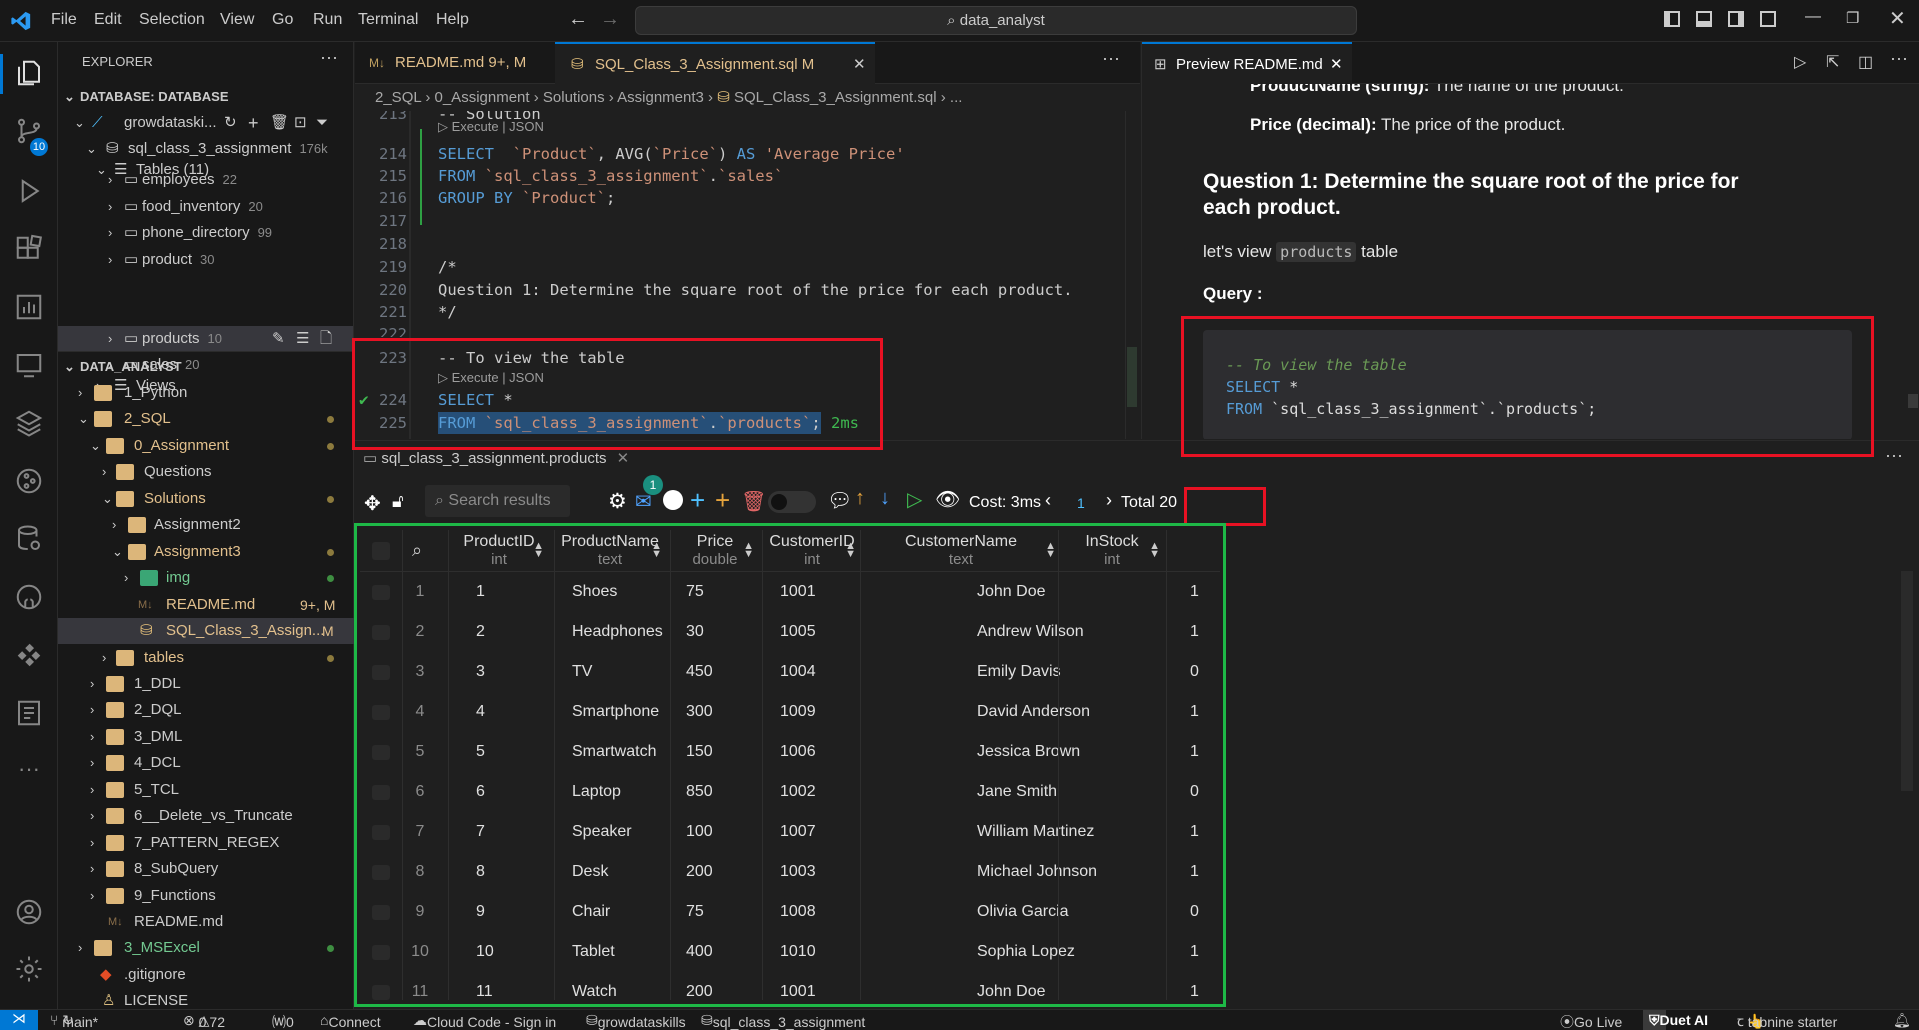 This screenshot has height=1030, width=1919. What do you see at coordinates (74, 1021) in the screenshot?
I see `branch-indicator: ⑂ main* ↻` at bounding box center [74, 1021].